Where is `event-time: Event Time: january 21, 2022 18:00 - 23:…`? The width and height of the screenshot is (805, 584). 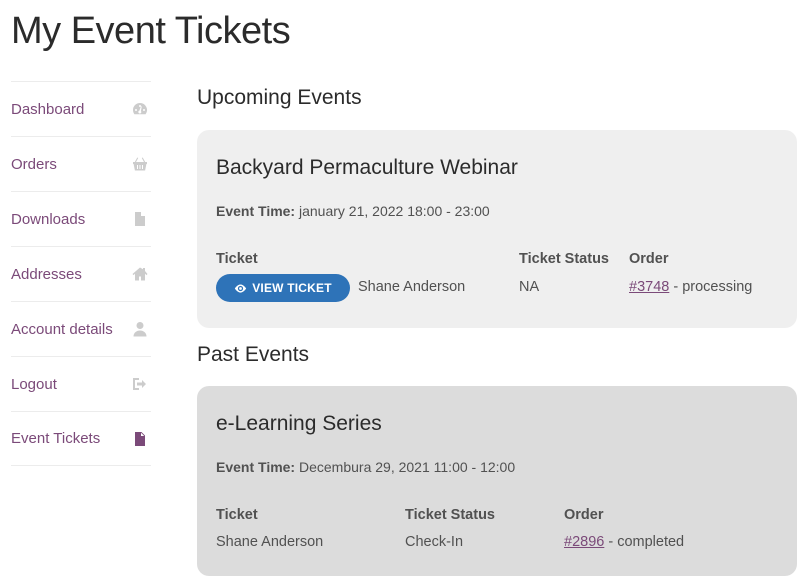 event-time: Event Time: january 21, 2022 18:00 - 23:… is located at coordinates (353, 211).